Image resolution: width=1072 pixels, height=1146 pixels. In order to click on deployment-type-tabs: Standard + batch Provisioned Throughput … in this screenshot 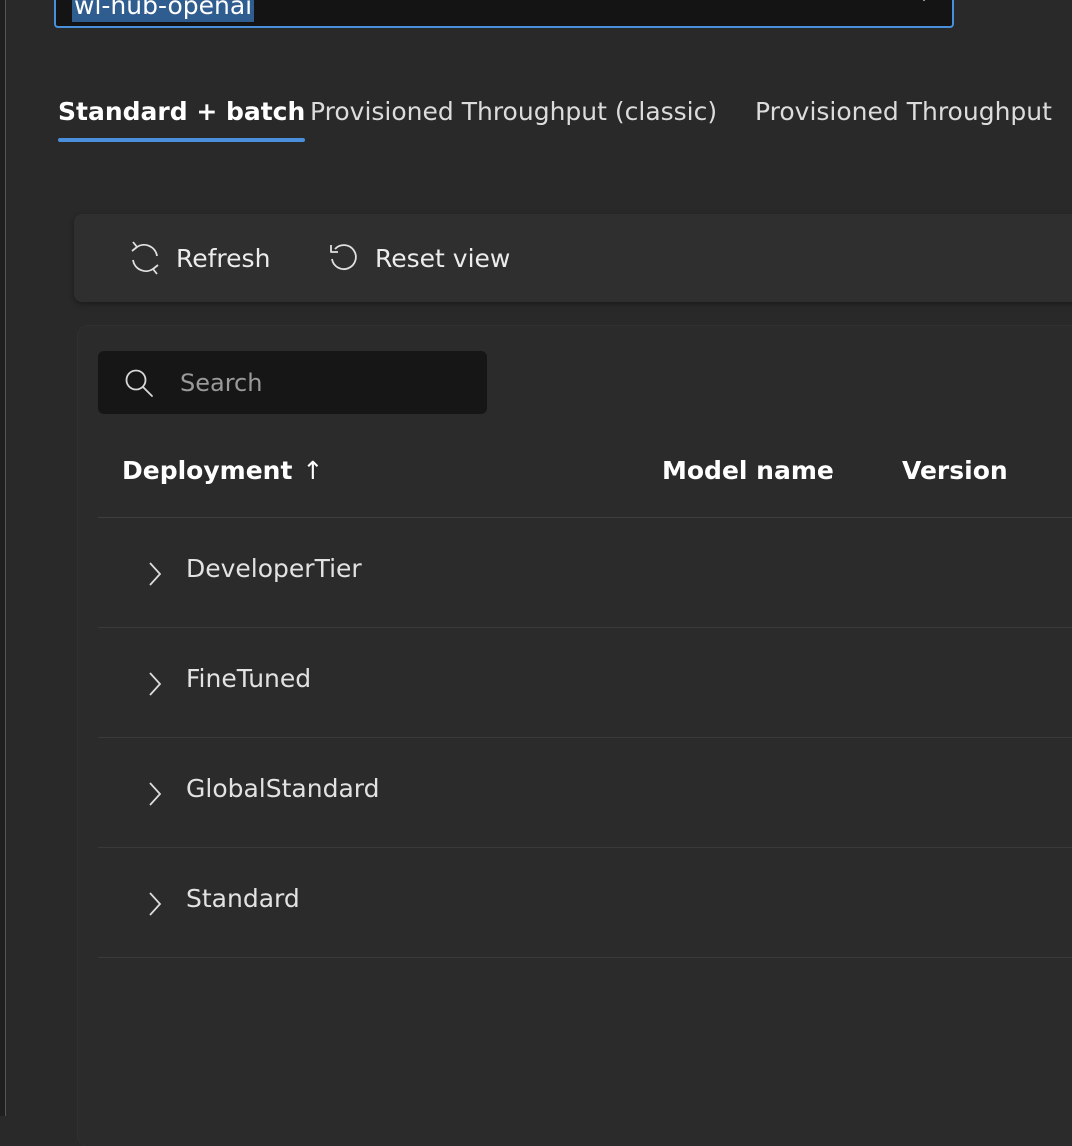, I will do `click(563, 118)`.